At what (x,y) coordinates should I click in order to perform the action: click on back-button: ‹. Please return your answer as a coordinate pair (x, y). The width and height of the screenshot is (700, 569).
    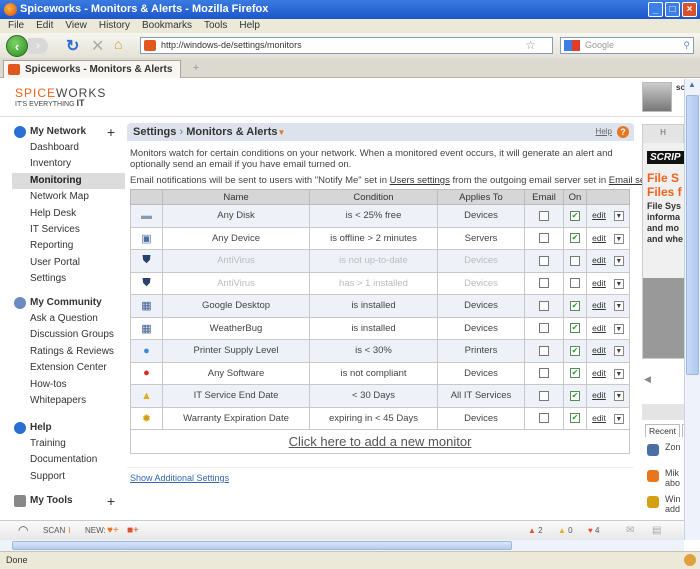
    Looking at the image, I should click on (17, 46).